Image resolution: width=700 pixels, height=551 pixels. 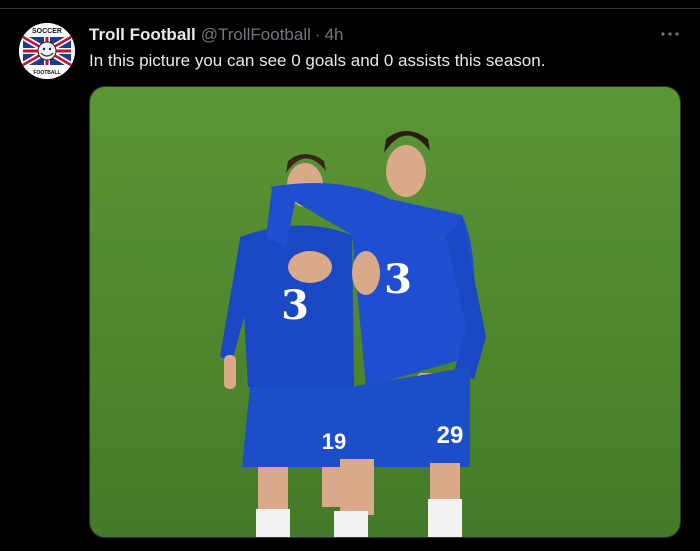 I want to click on left-player-number: 19, so click(x=334, y=441).